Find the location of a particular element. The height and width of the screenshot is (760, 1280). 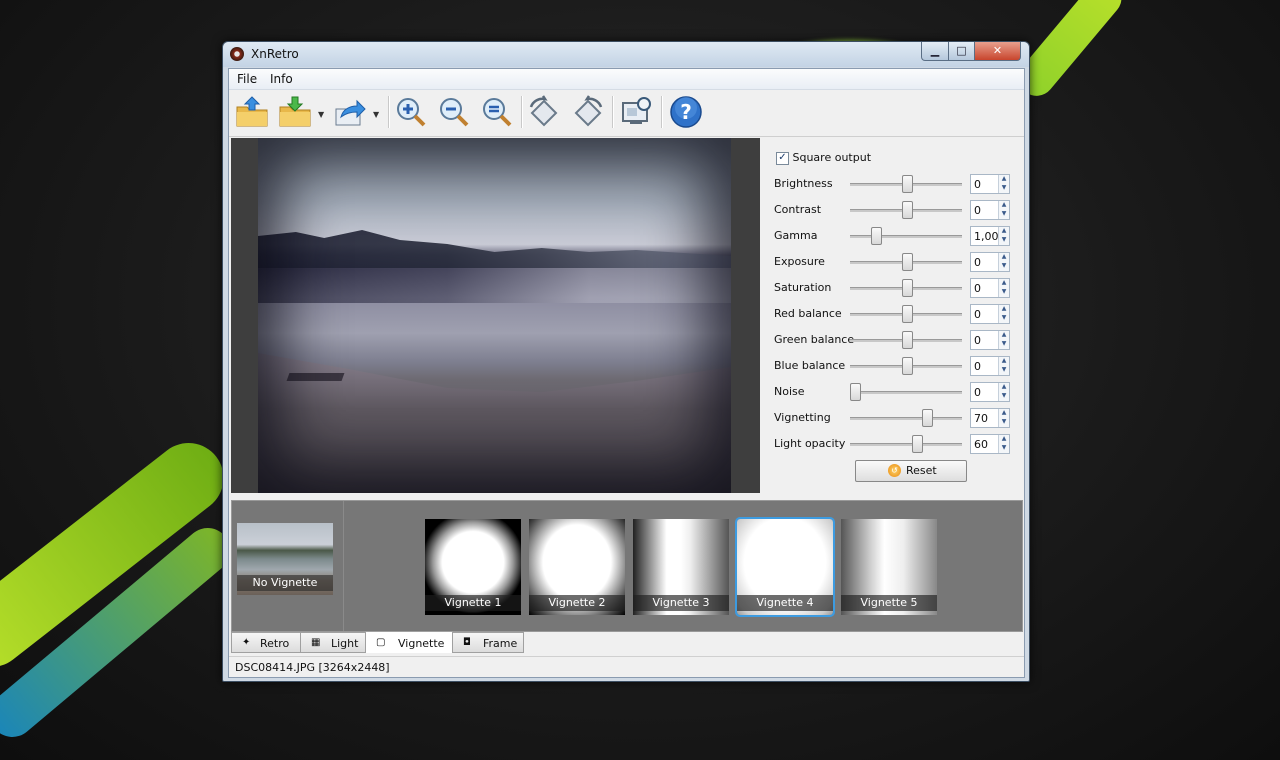

help-button: ? is located at coordinates (686, 112).